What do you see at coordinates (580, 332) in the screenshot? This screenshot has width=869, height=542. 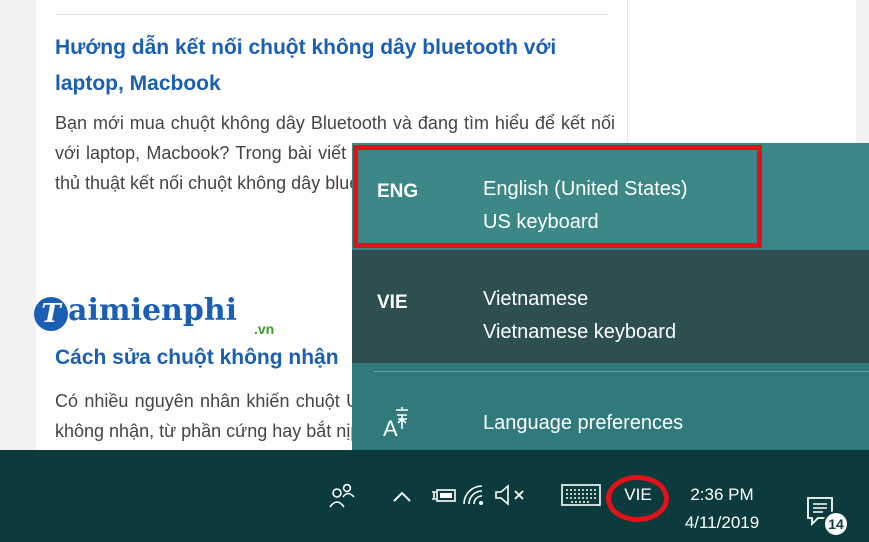 I see `keyboard-layout: Vietnamese keyboard` at bounding box center [580, 332].